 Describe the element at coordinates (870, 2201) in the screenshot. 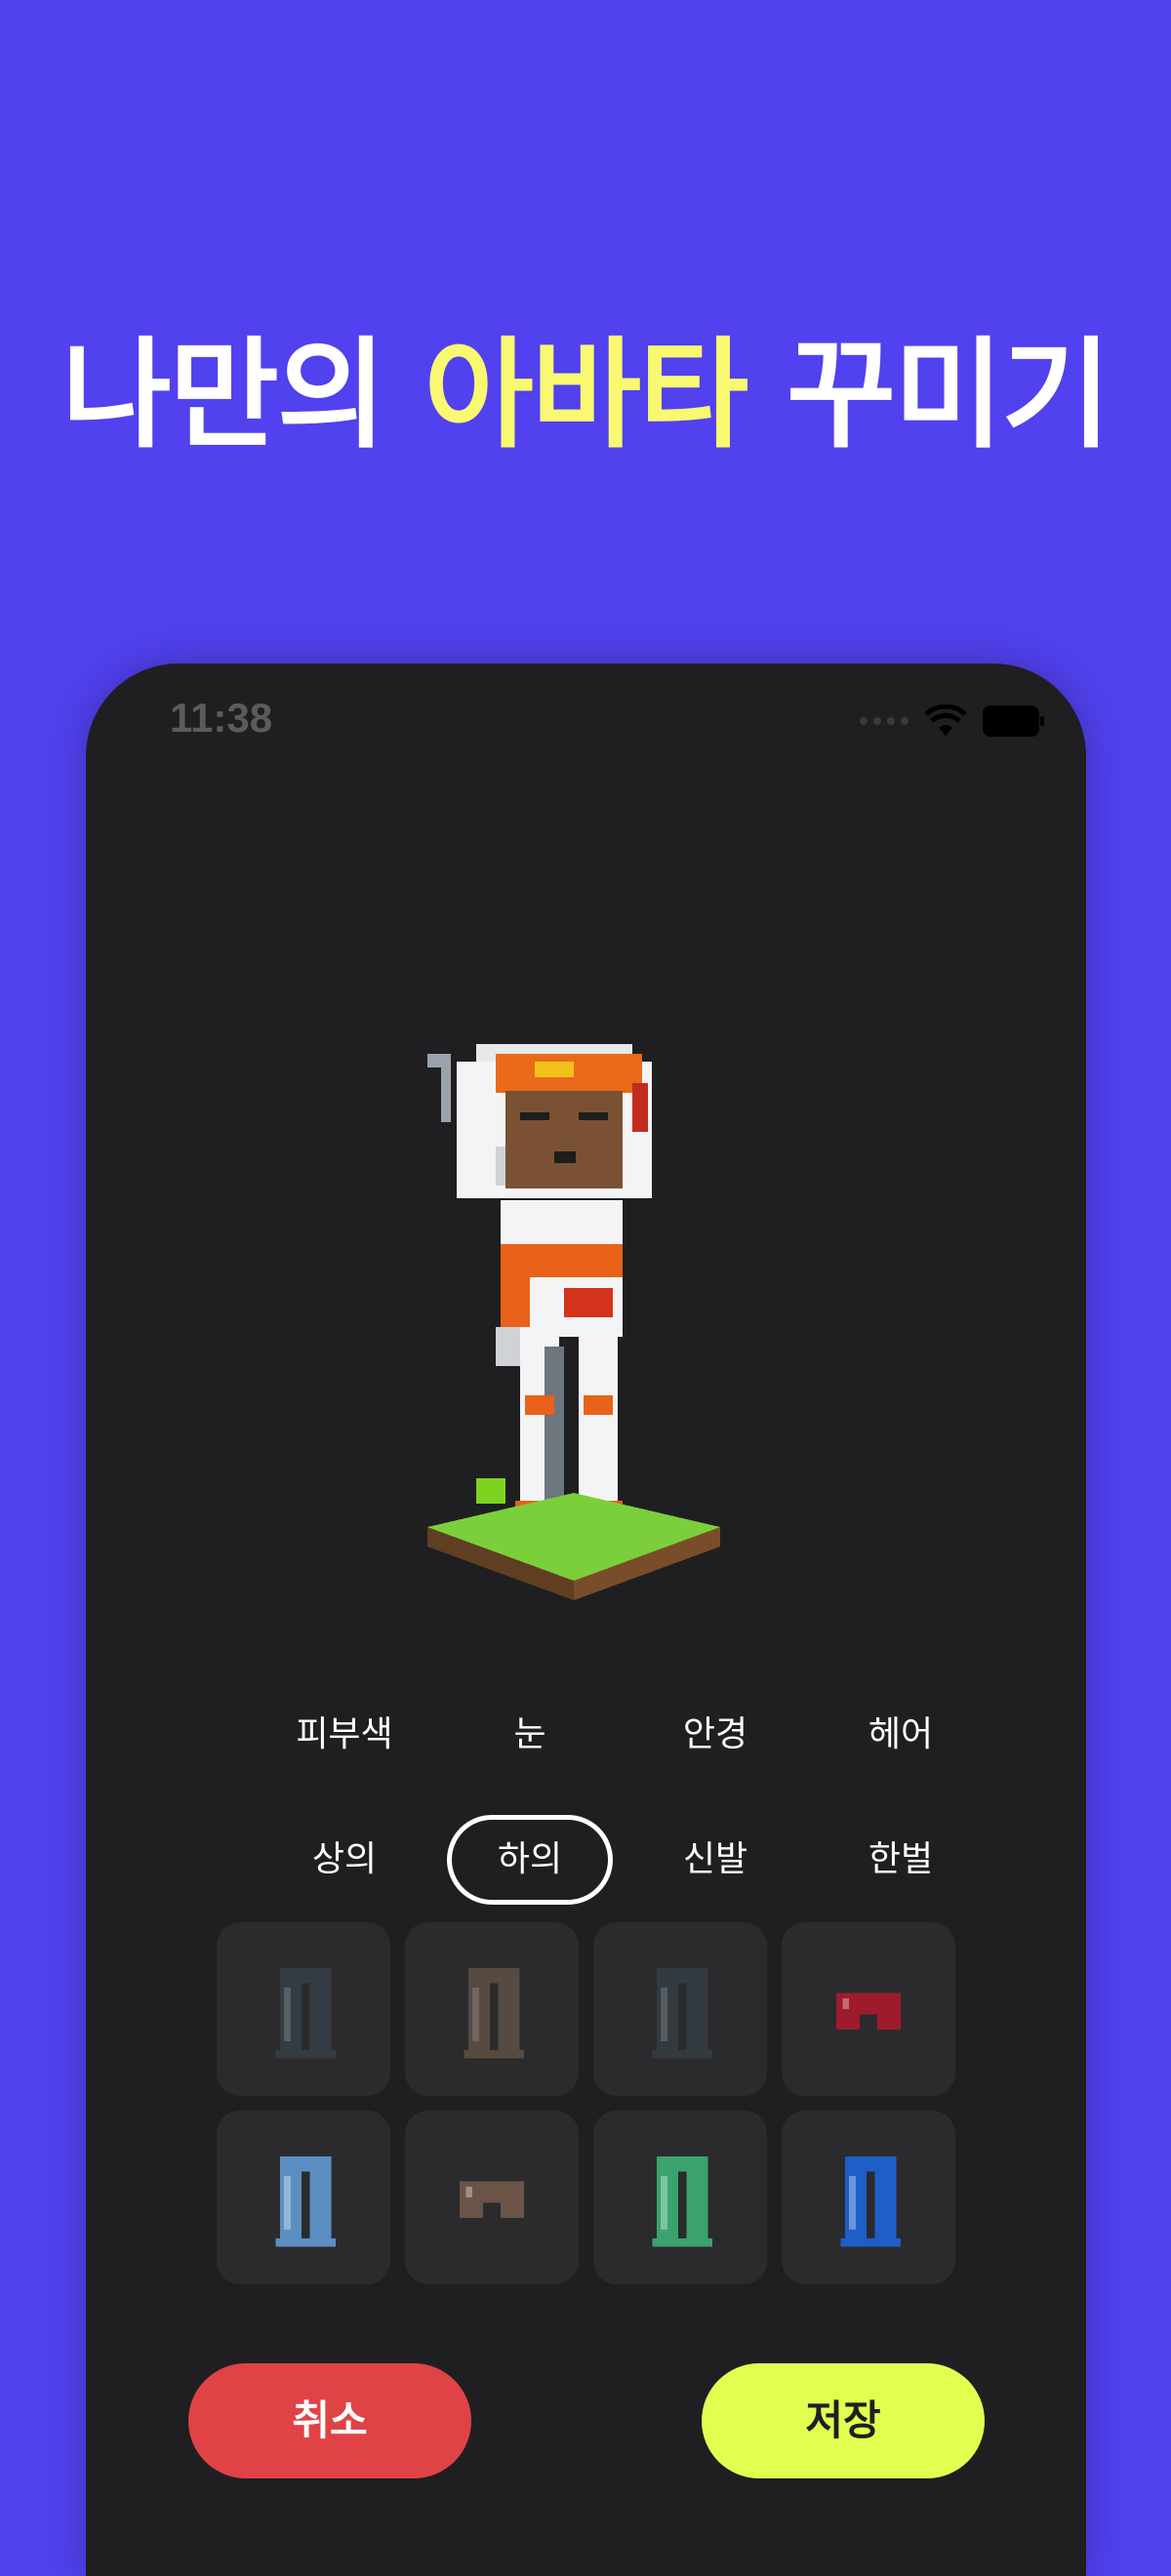

I see `pants-blue-icon` at that location.